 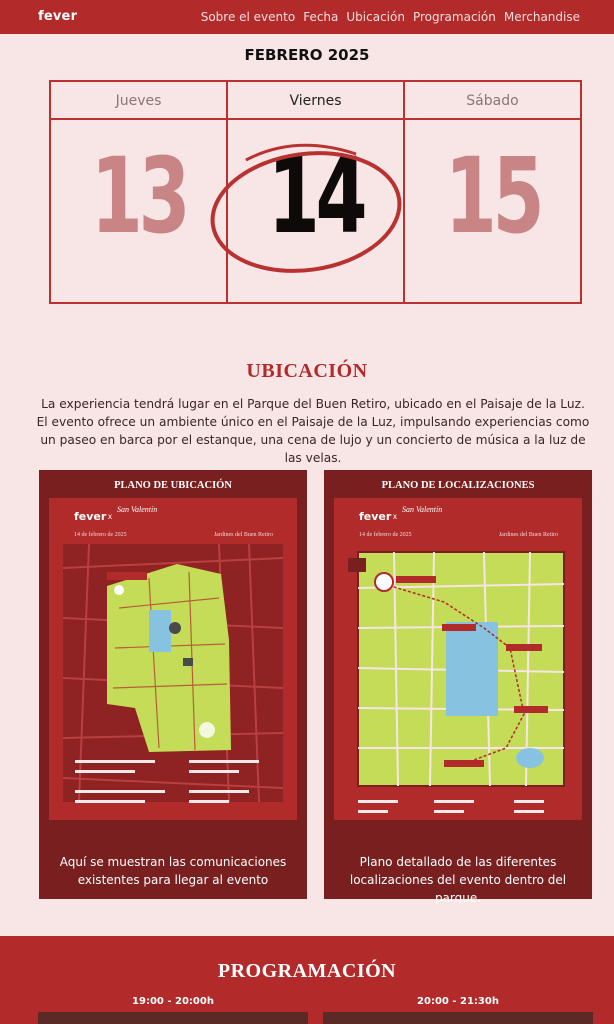 I want to click on programacion-title: PROGRAMACIÓN, so click(x=307, y=971).